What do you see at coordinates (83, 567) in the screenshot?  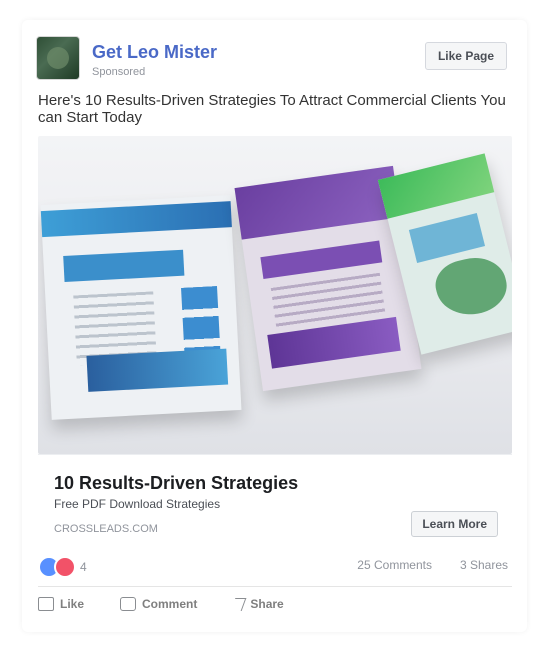 I see `reactions-count: 4` at bounding box center [83, 567].